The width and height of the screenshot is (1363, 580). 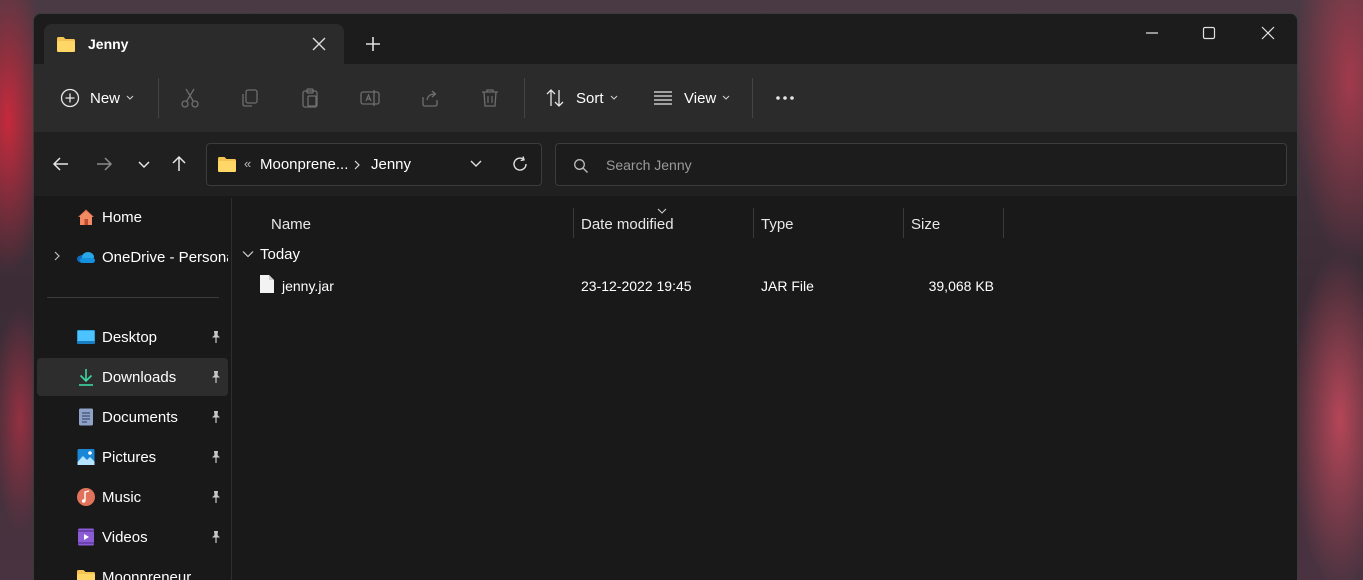 I want to click on sidebar-item-label: Documents, so click(x=140, y=417).